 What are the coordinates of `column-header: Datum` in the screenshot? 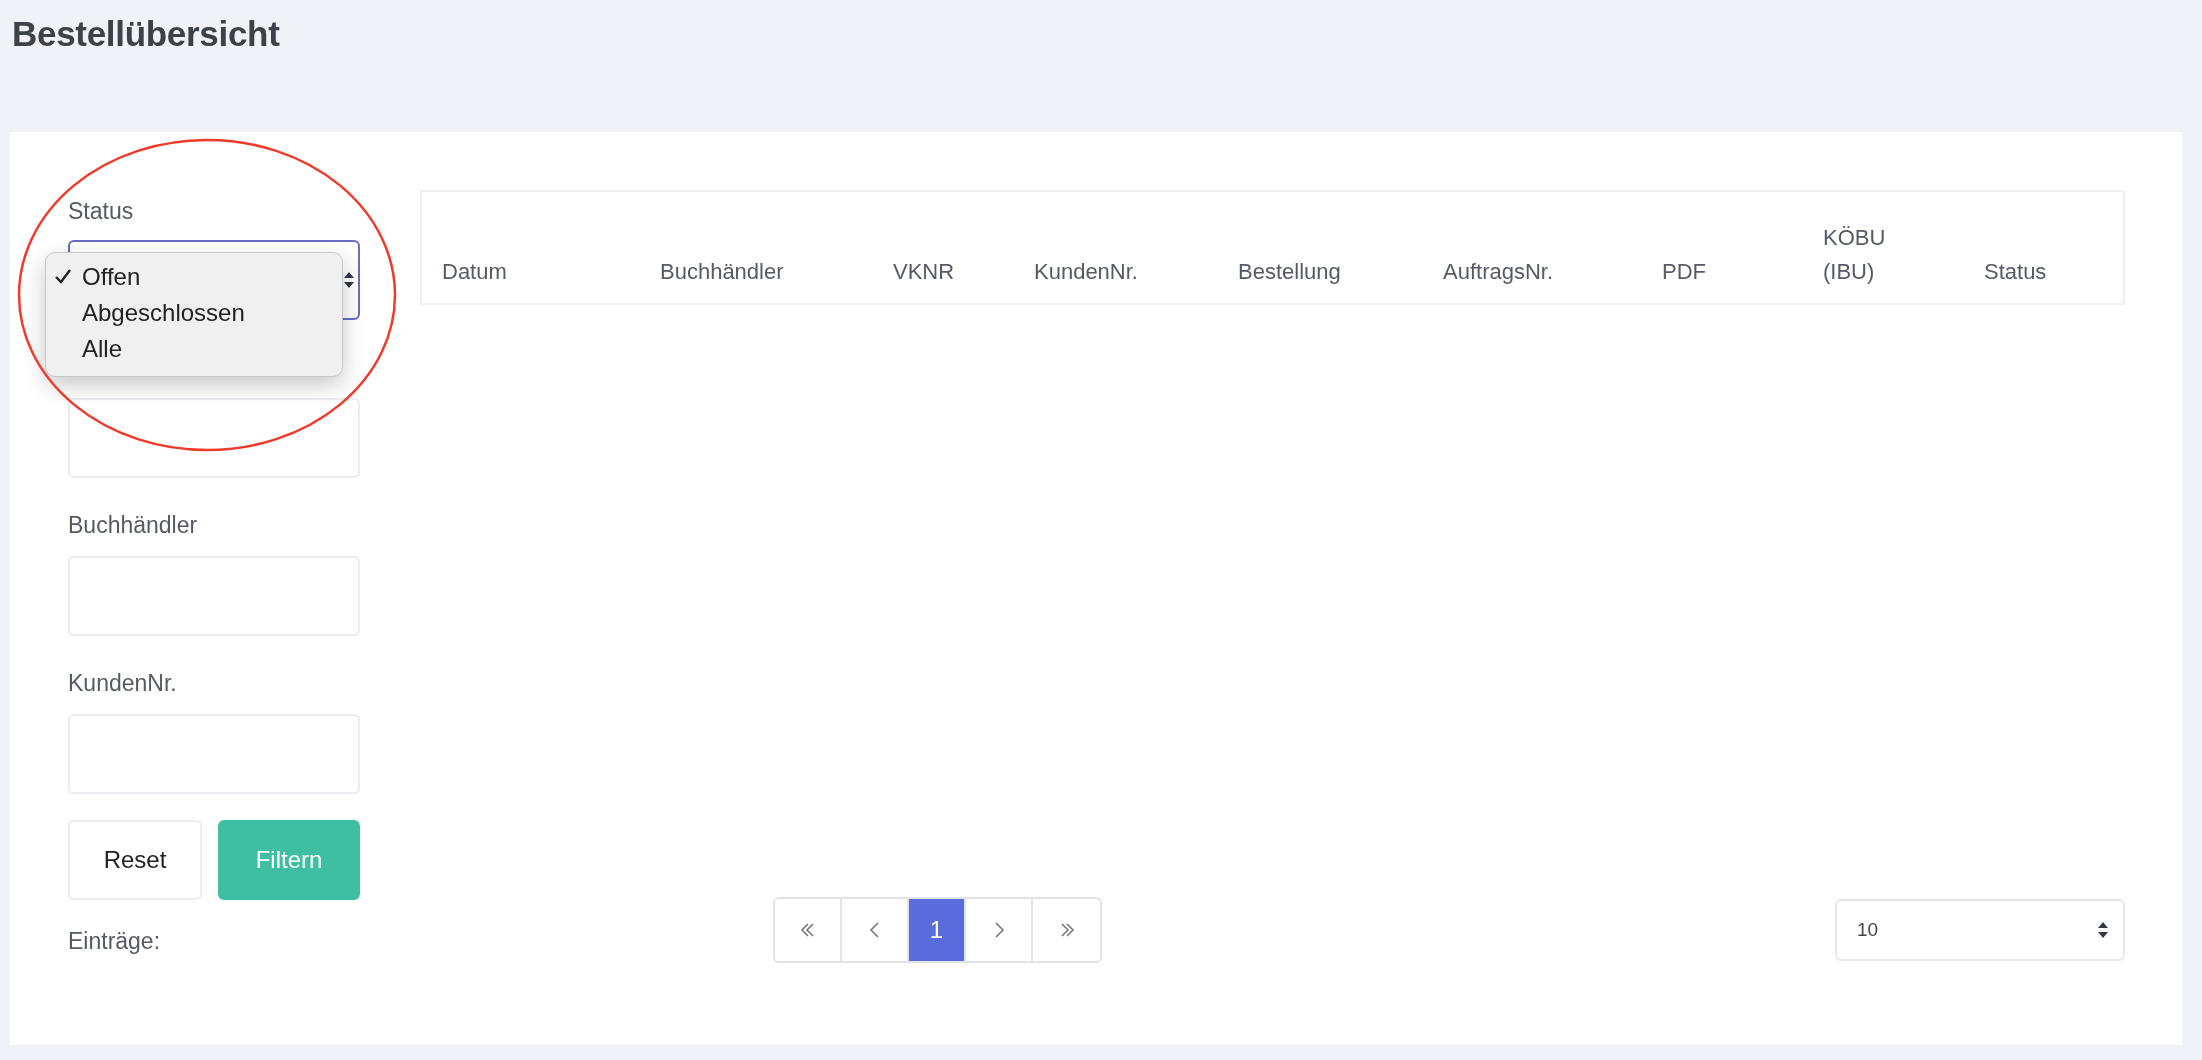 It's located at (475, 272).